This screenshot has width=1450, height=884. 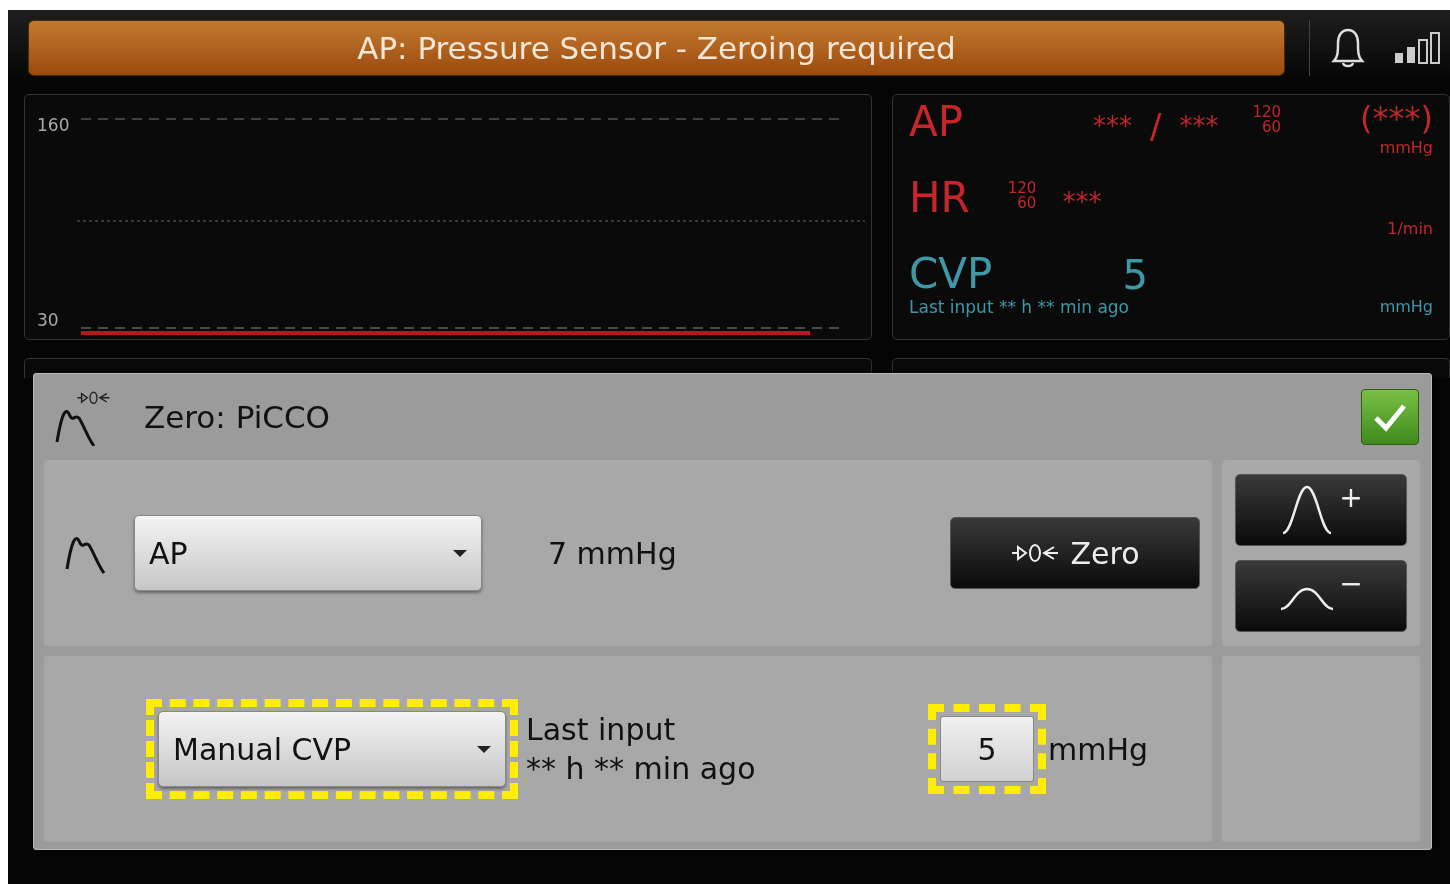 What do you see at coordinates (308, 553) in the screenshot?
I see `channel-select: AP` at bounding box center [308, 553].